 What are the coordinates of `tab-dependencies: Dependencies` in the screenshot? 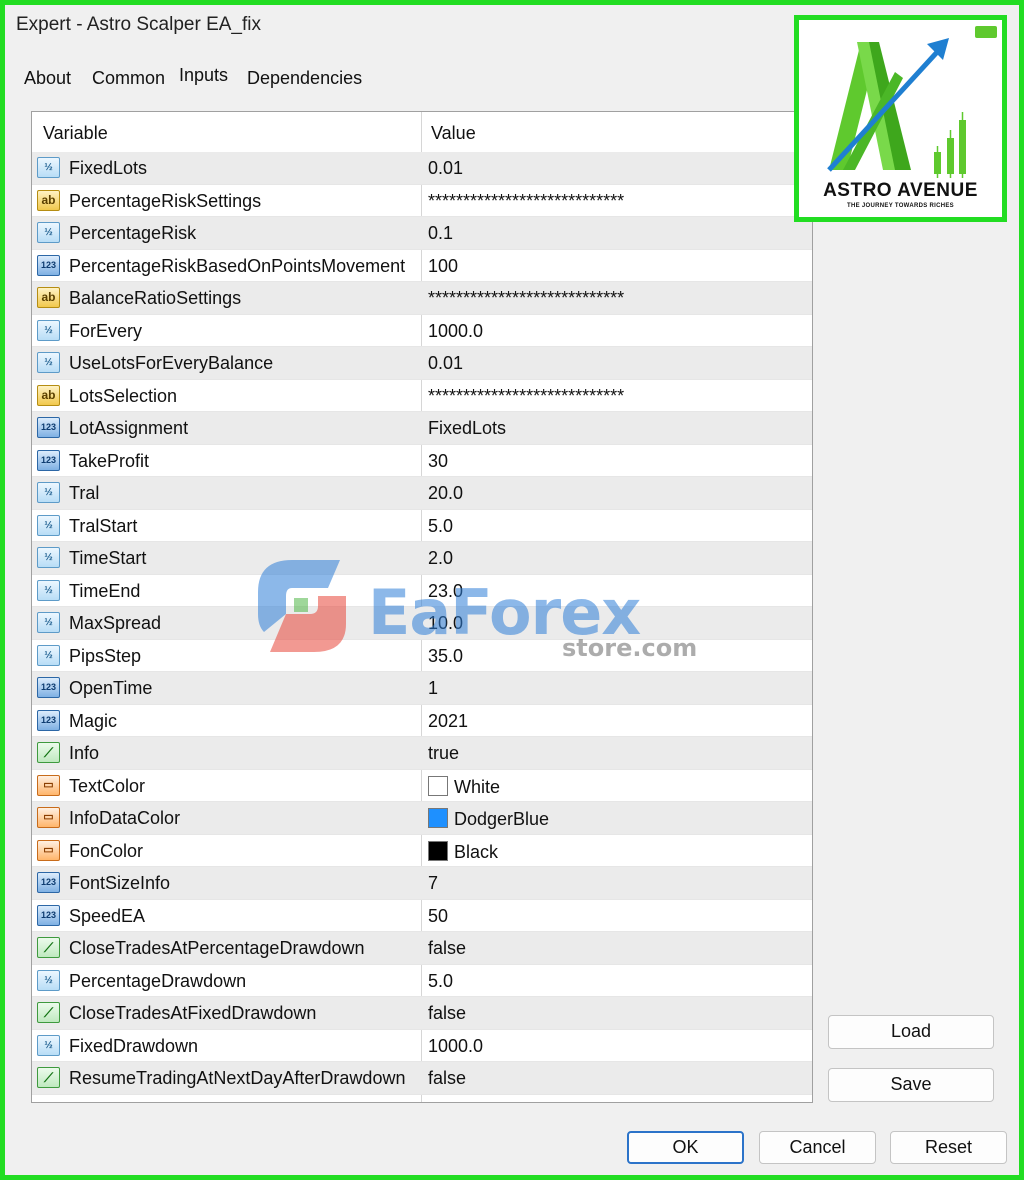 It's located at (304, 78).